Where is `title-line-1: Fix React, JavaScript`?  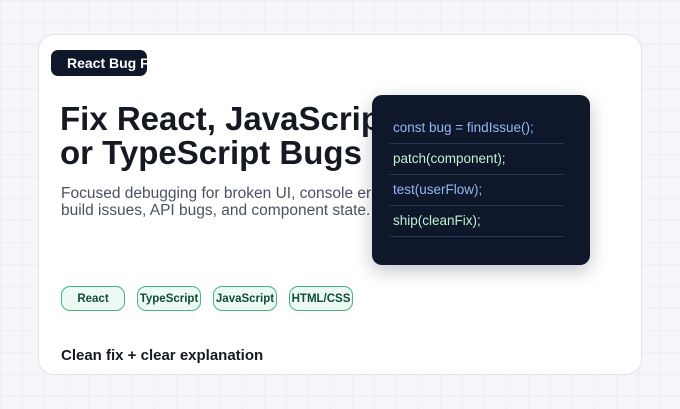 title-line-1: Fix React, JavaScript is located at coordinates (226, 118).